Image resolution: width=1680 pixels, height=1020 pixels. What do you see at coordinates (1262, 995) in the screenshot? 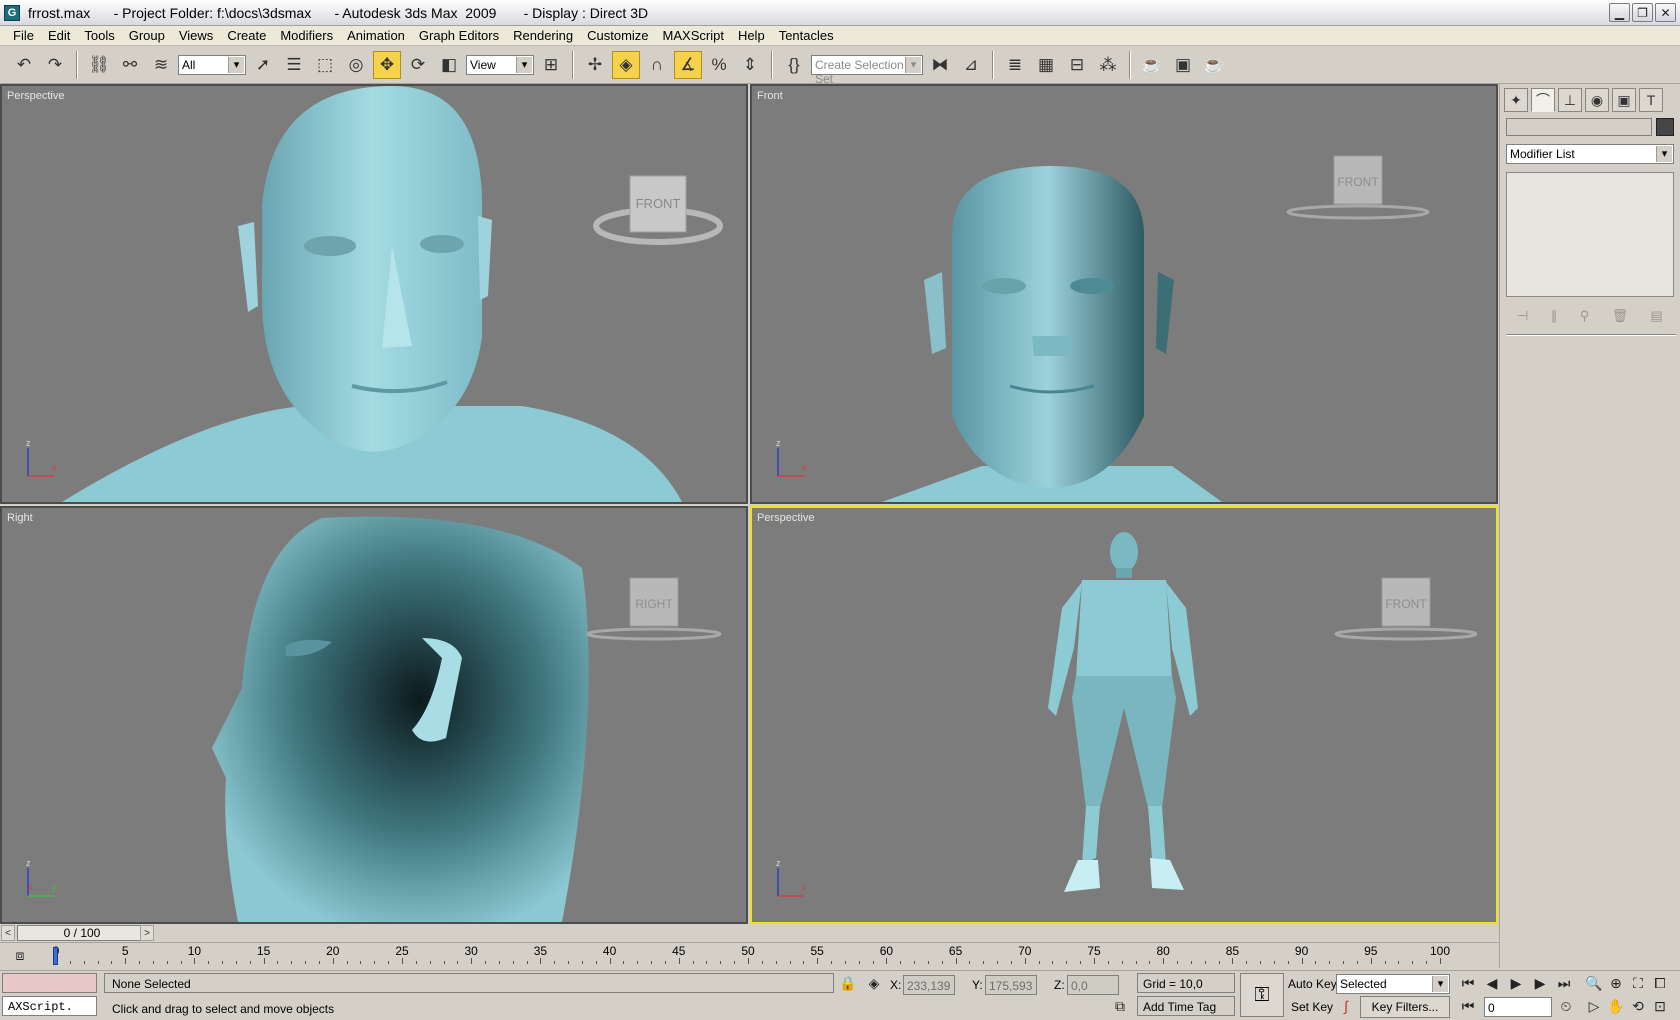
I see `set-key-toggle-icon: ⚿` at bounding box center [1262, 995].